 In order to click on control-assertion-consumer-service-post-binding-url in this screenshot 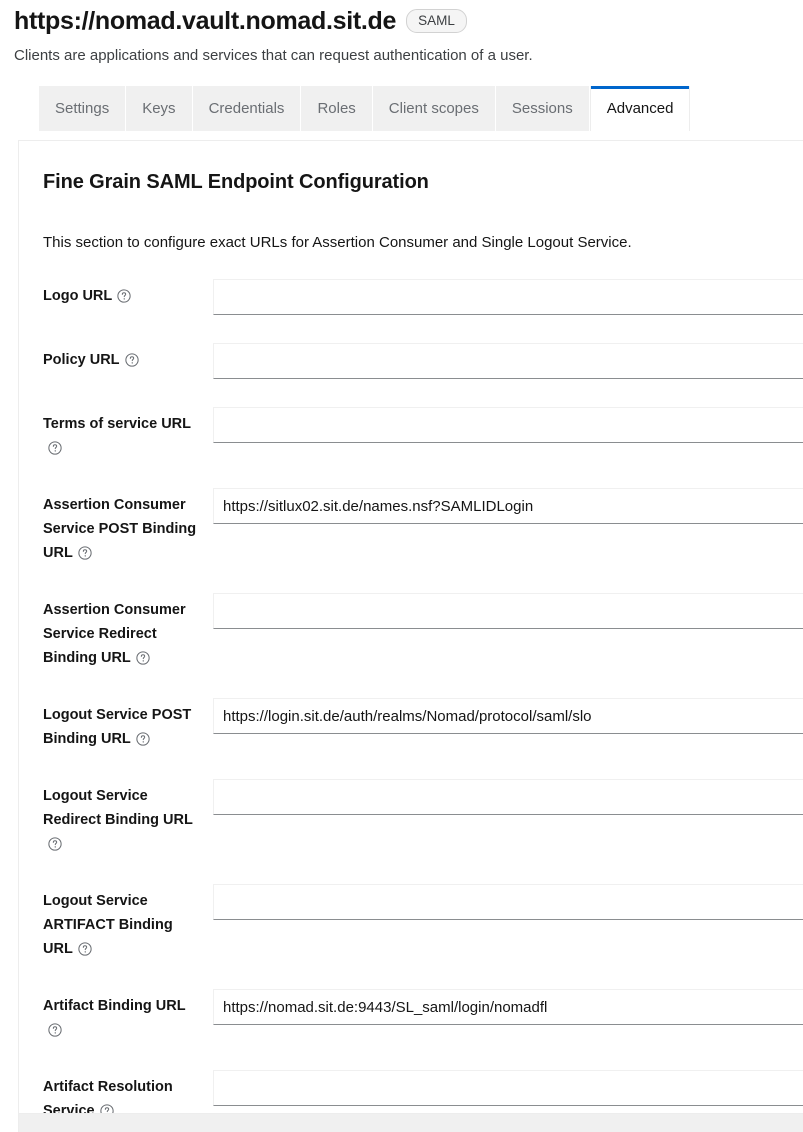, I will do `click(508, 506)`.